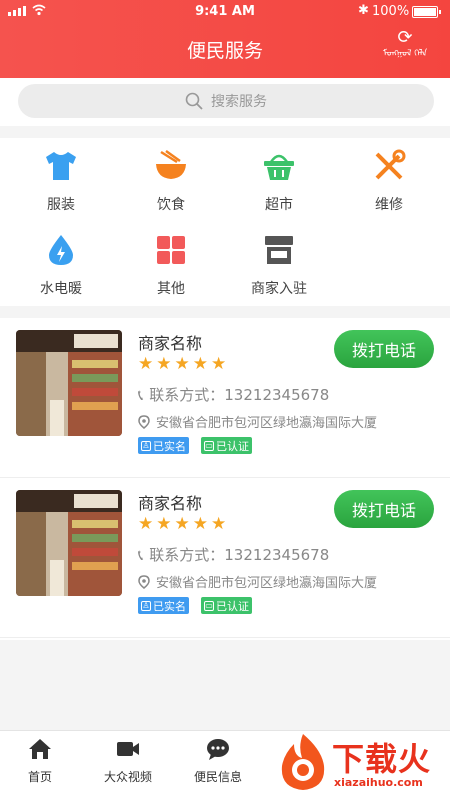 The width and height of the screenshot is (450, 800). I want to click on battery-percent: 100%, so click(391, 11).